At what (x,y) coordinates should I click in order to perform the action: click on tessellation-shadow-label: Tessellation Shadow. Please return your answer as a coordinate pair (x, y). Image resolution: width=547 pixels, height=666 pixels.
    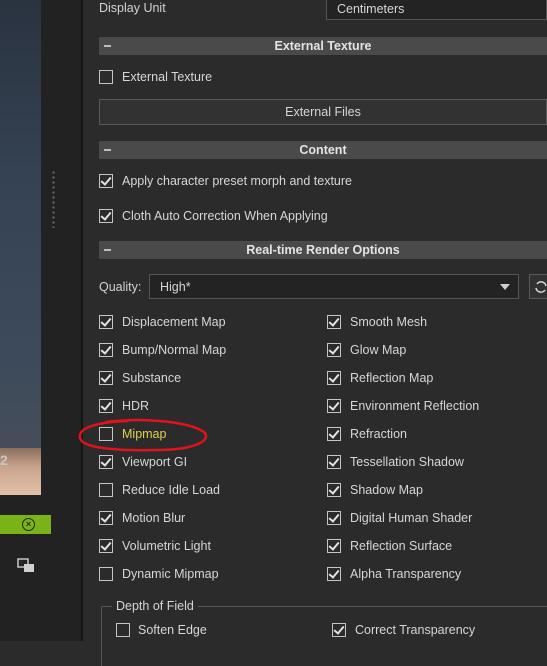
    Looking at the image, I should click on (407, 462).